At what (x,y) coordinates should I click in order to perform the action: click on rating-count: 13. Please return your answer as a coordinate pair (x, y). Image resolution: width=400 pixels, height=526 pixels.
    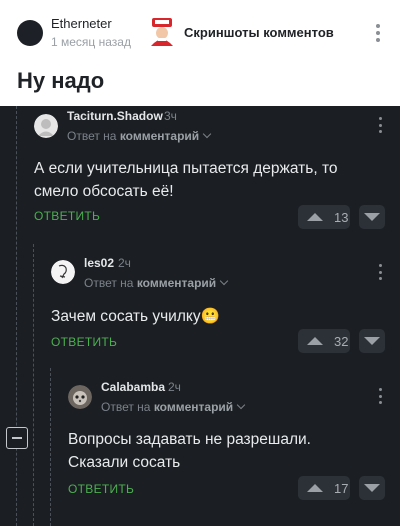
    Looking at the image, I should click on (341, 217).